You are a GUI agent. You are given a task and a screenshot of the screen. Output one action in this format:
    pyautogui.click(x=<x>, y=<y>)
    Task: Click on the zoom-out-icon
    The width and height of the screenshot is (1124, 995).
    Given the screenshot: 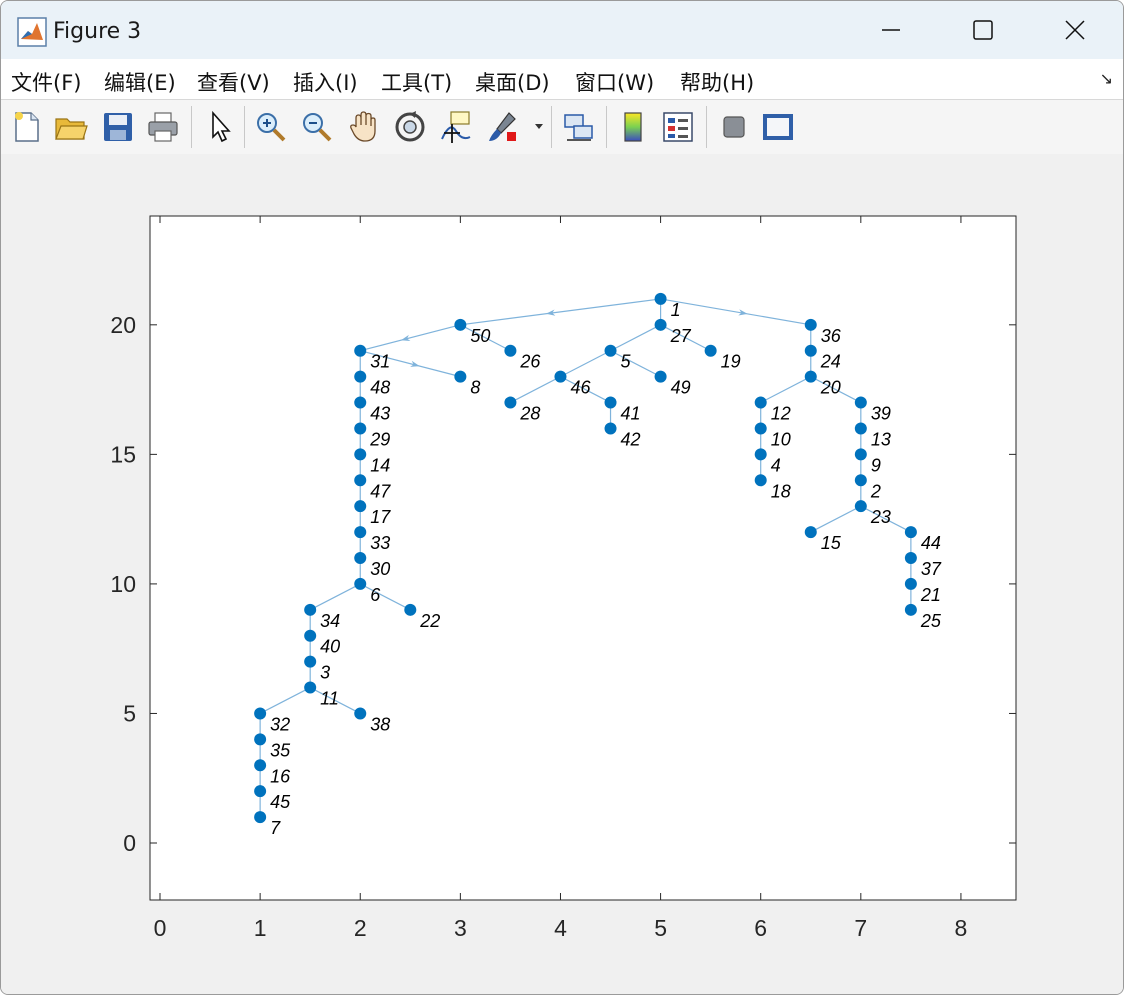 What is the action you would take?
    pyautogui.click(x=317, y=127)
    